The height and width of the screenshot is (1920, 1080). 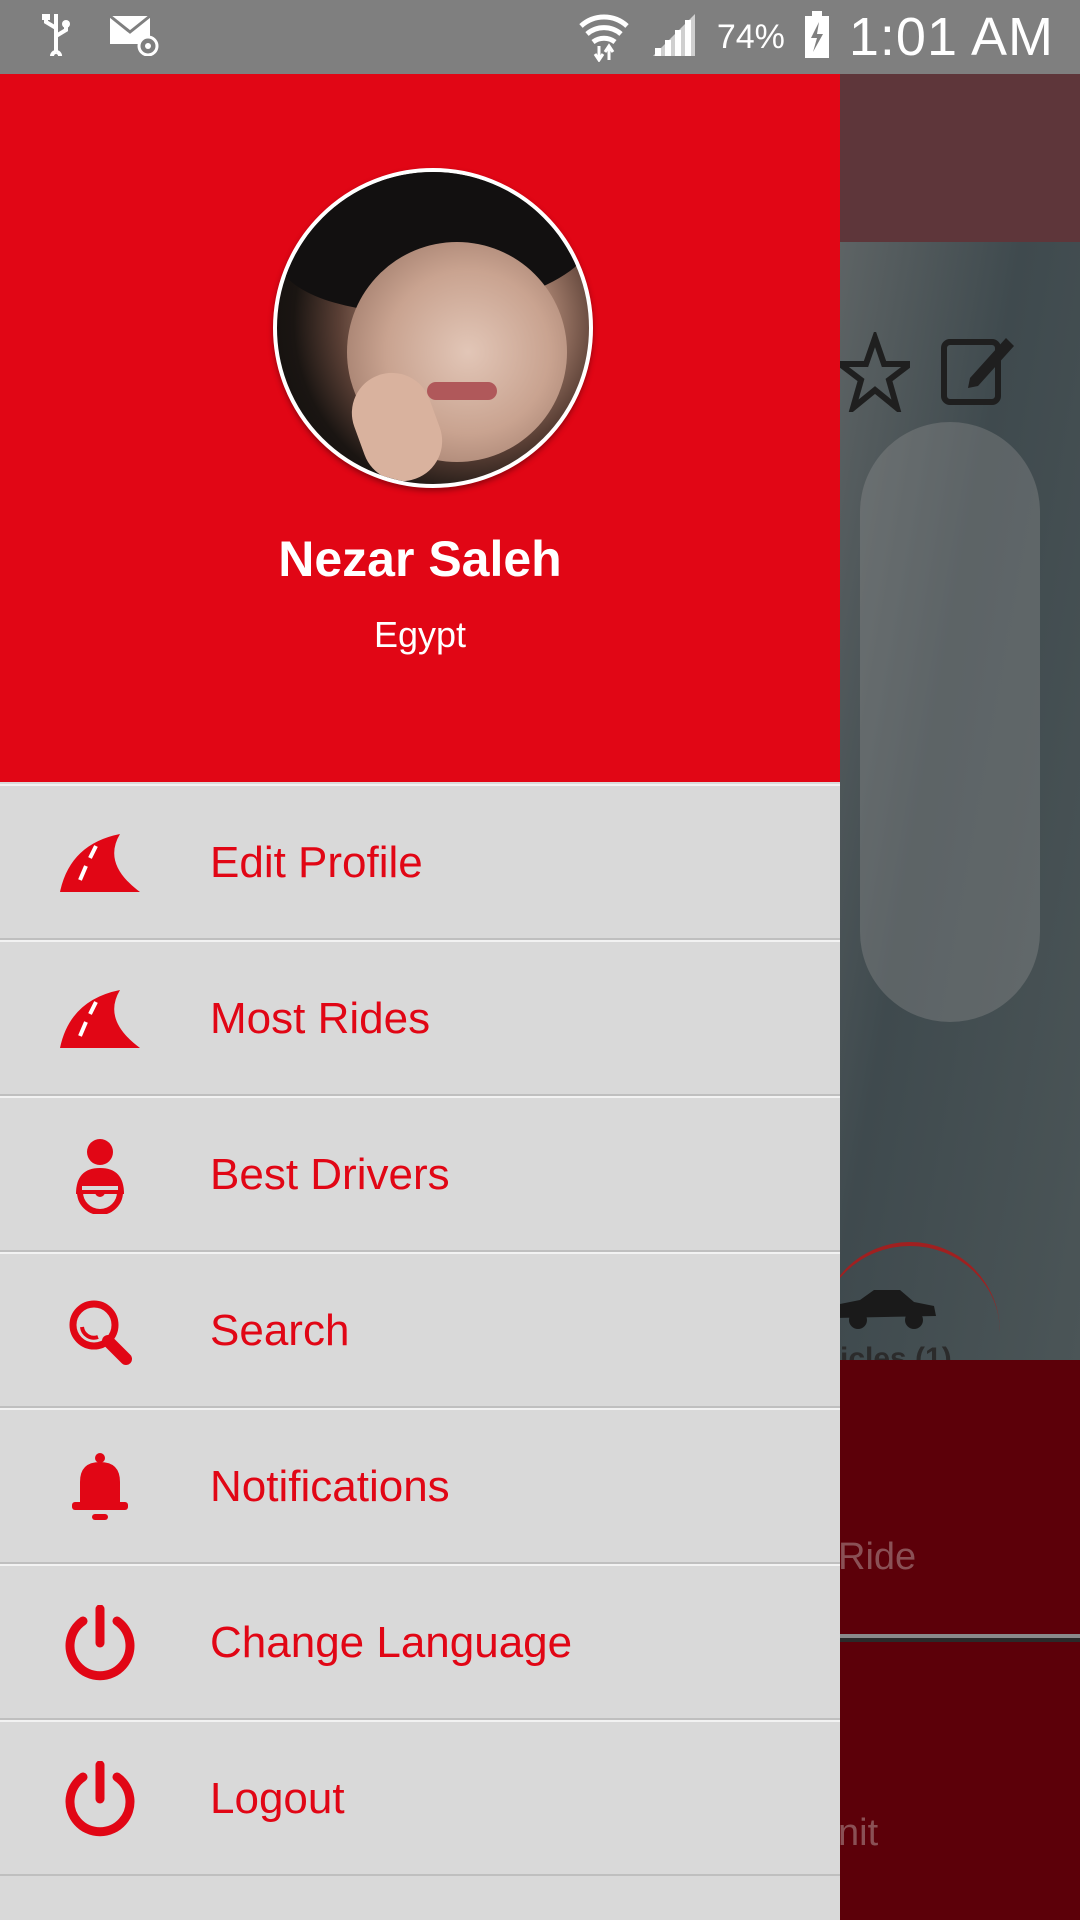 What do you see at coordinates (316, 862) in the screenshot?
I see `menu-item-label: Edit Profile` at bounding box center [316, 862].